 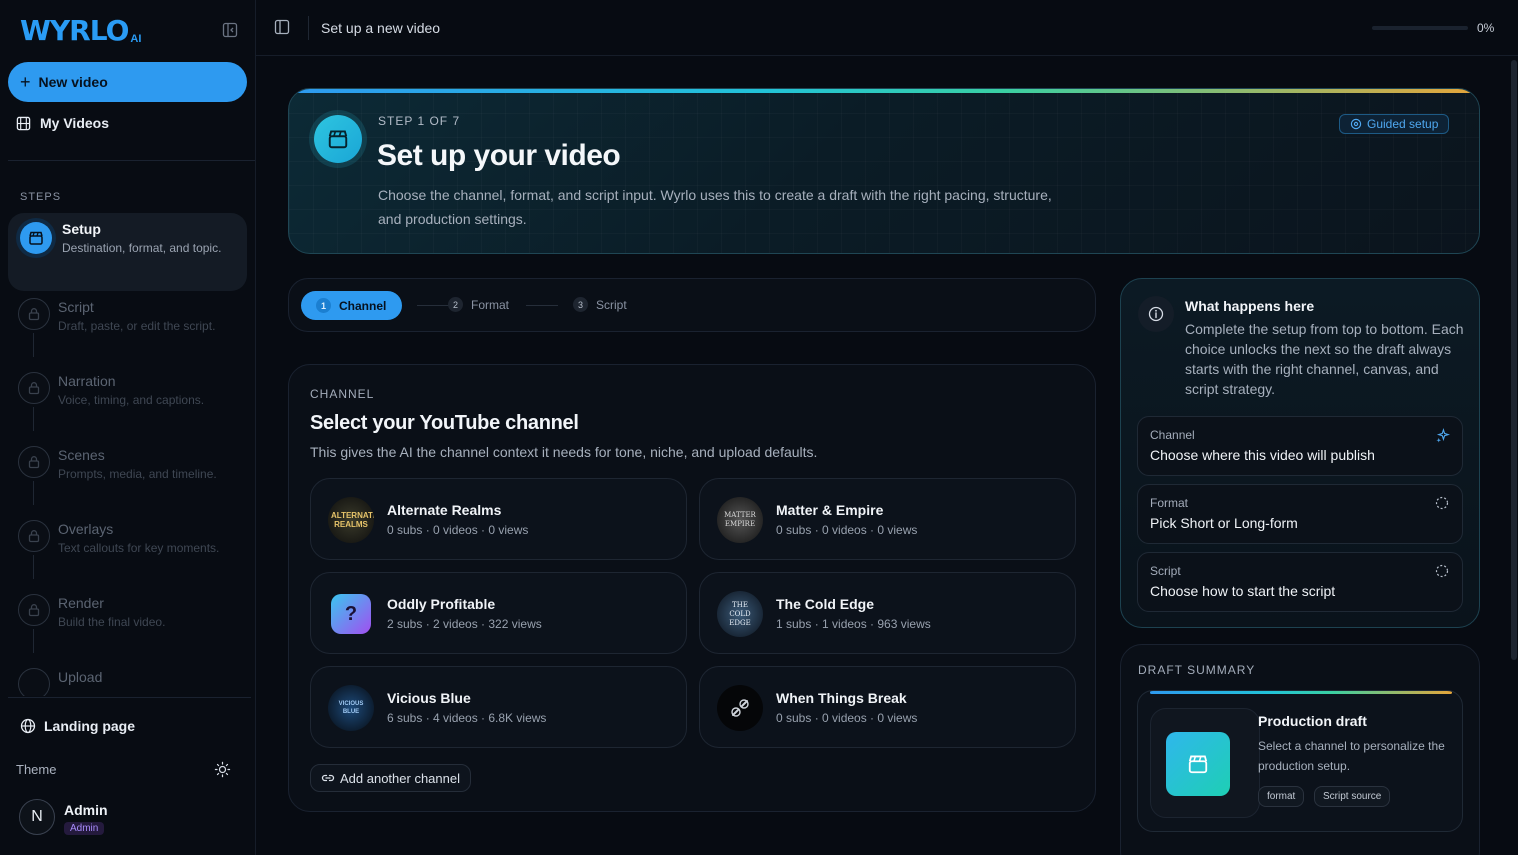 I want to click on sidebar-step-subtitle: Draft, paste, or edit the script., so click(x=137, y=326).